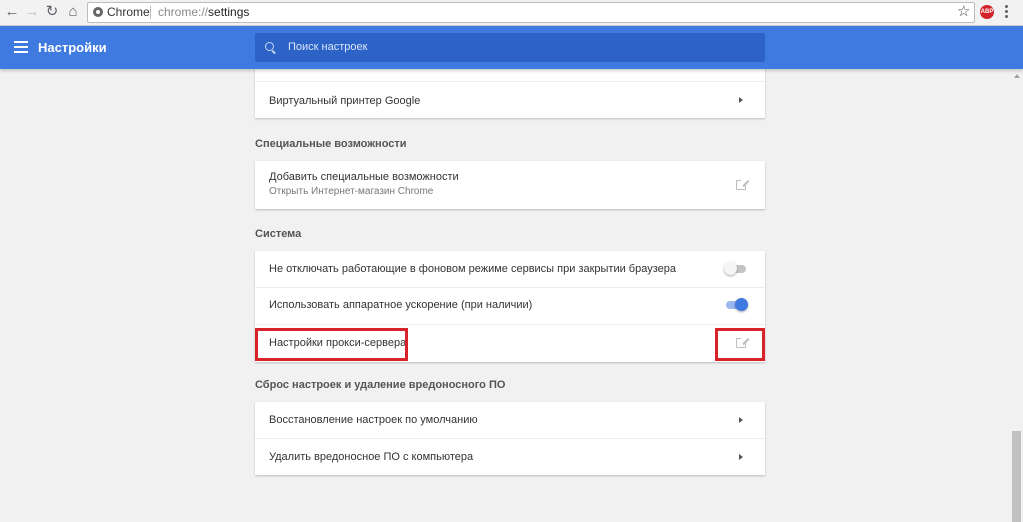 This screenshot has width=1023, height=522. What do you see at coordinates (987, 12) in the screenshot?
I see `adblock-extension-icon: ABP` at bounding box center [987, 12].